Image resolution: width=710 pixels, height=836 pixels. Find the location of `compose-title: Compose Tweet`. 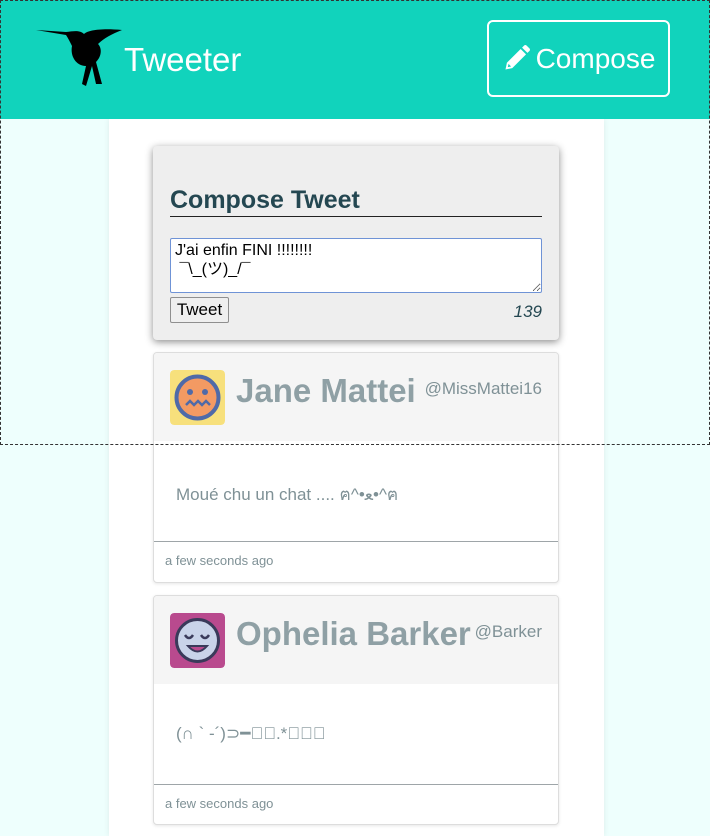

compose-title: Compose Tweet is located at coordinates (356, 200).